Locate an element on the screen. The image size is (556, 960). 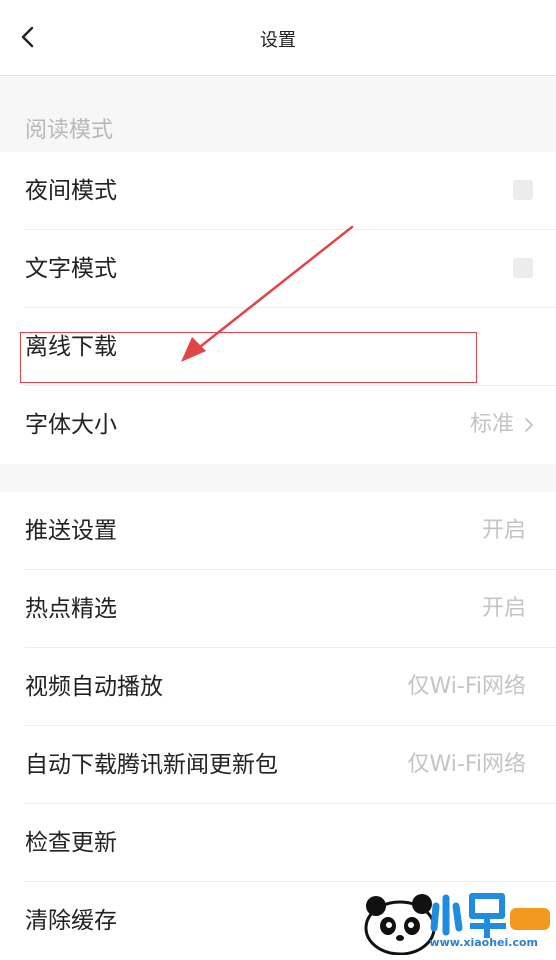
setting-label: 检查更新 is located at coordinates (71, 843).